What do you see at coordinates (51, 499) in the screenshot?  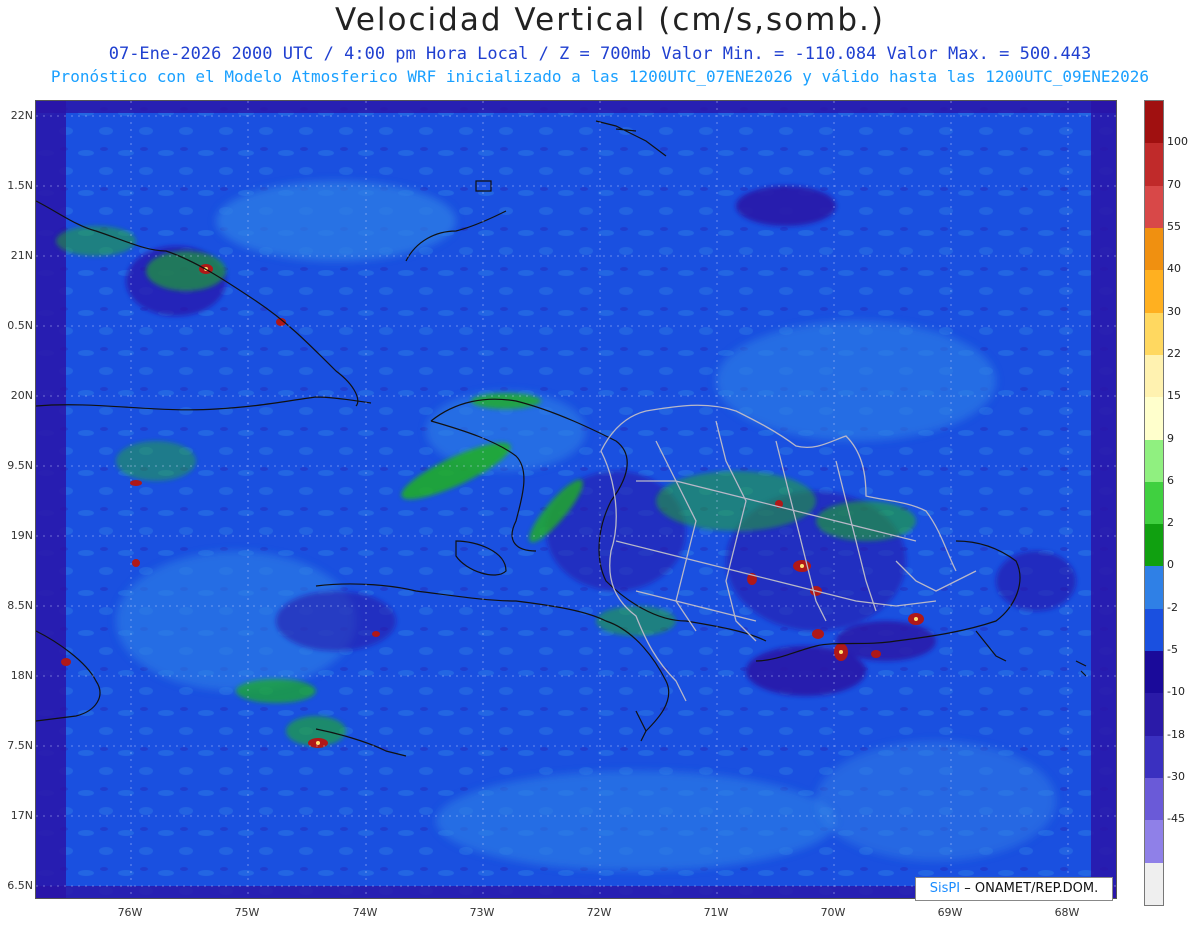 I see `west-edge-band` at bounding box center [51, 499].